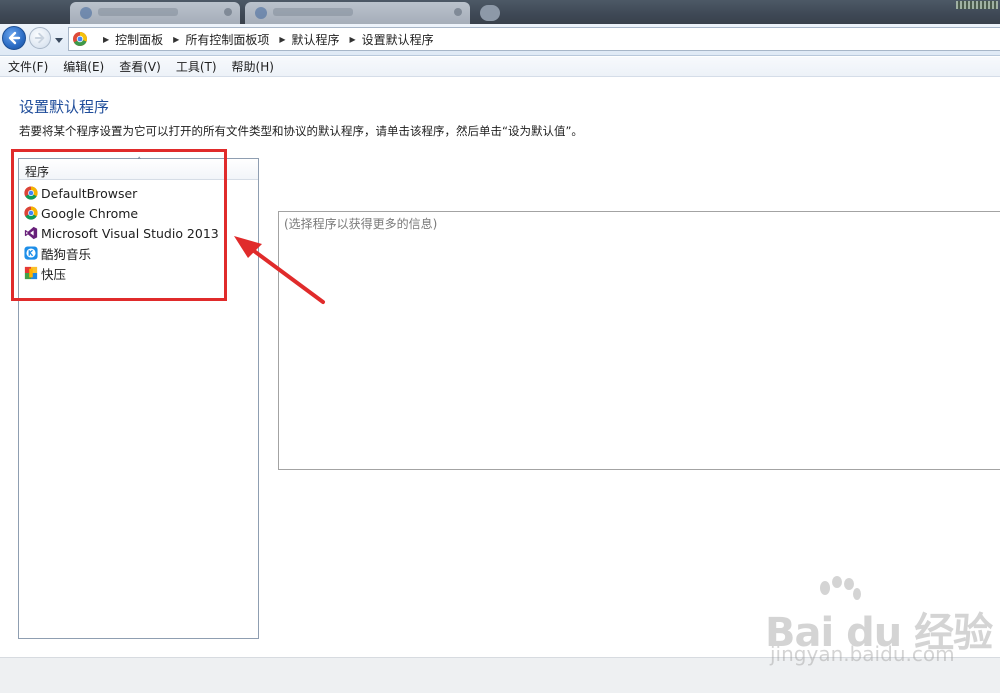 The width and height of the screenshot is (1000, 693). What do you see at coordinates (28, 66) in the screenshot?
I see `menu-file: 文件(F)` at bounding box center [28, 66].